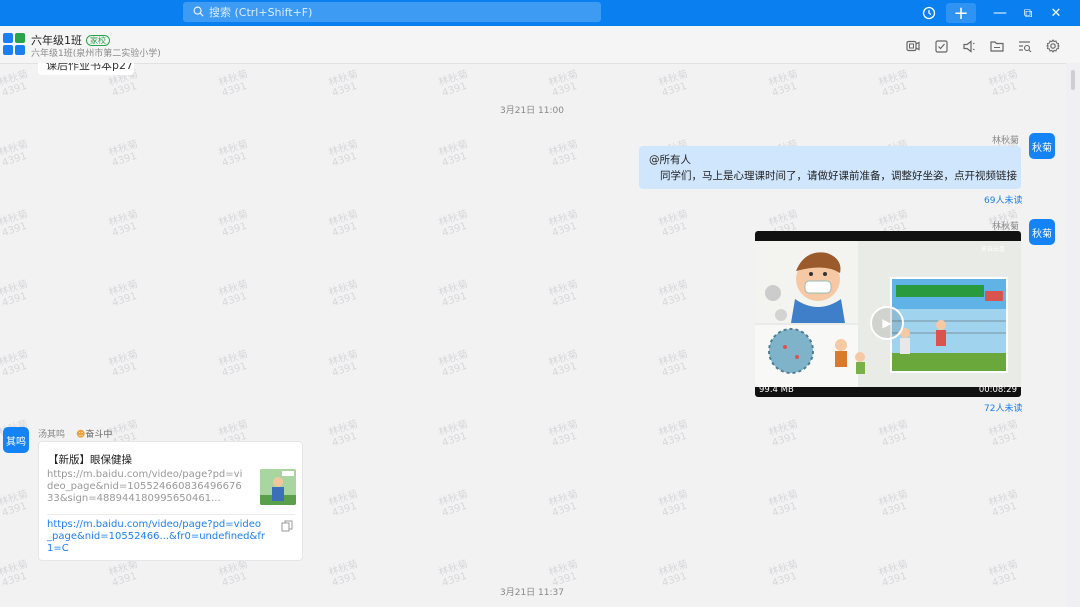  Describe the element at coordinates (403, 12) in the screenshot. I see `search-input` at that location.